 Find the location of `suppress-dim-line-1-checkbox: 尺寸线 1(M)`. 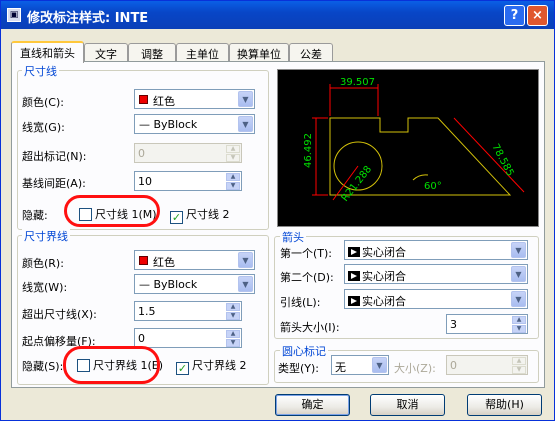

suppress-dim-line-1-checkbox: 尺寸线 1(M) is located at coordinates (118, 214).